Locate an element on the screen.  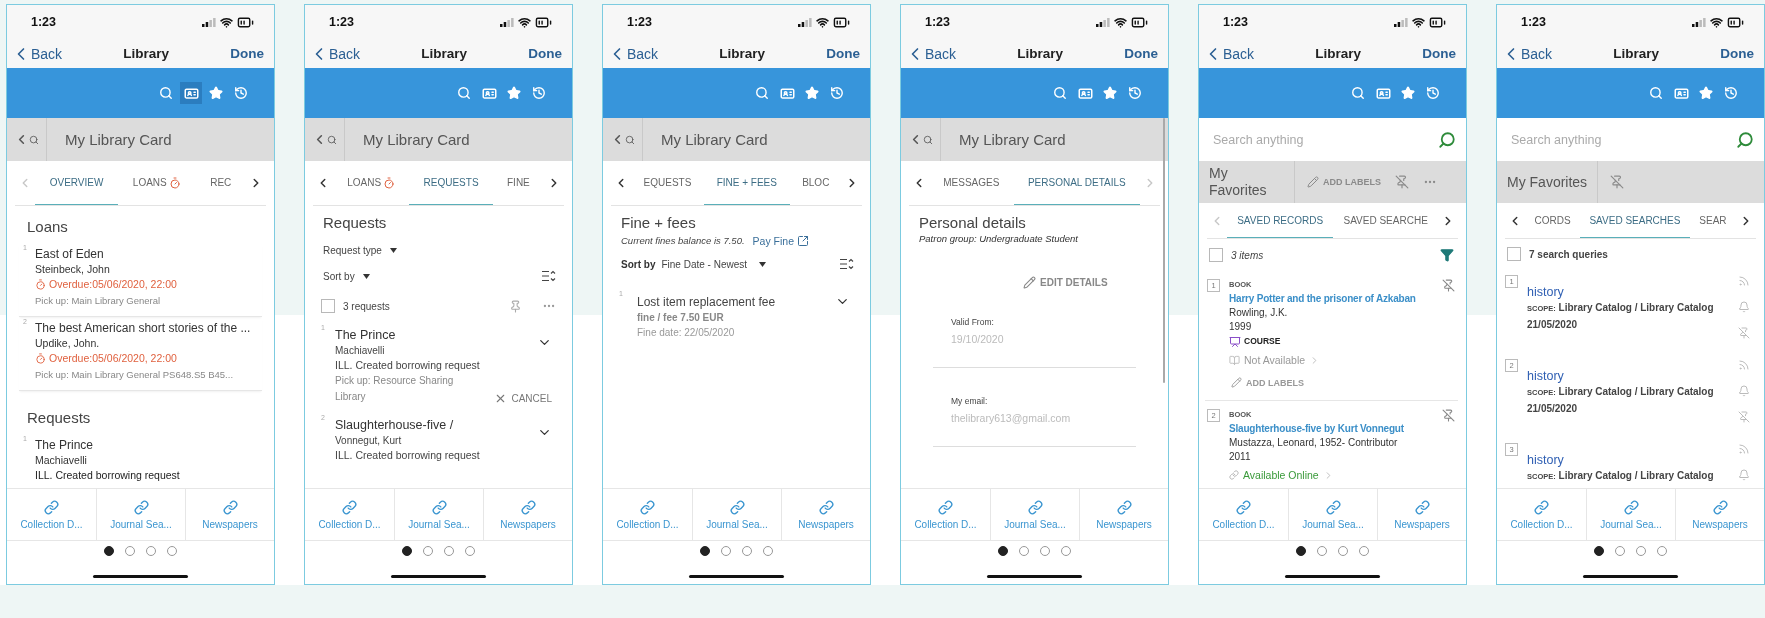
filter-icon is located at coordinates (1447, 255).